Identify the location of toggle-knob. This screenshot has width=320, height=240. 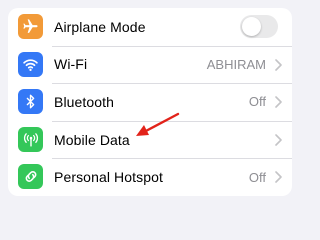
(251, 26).